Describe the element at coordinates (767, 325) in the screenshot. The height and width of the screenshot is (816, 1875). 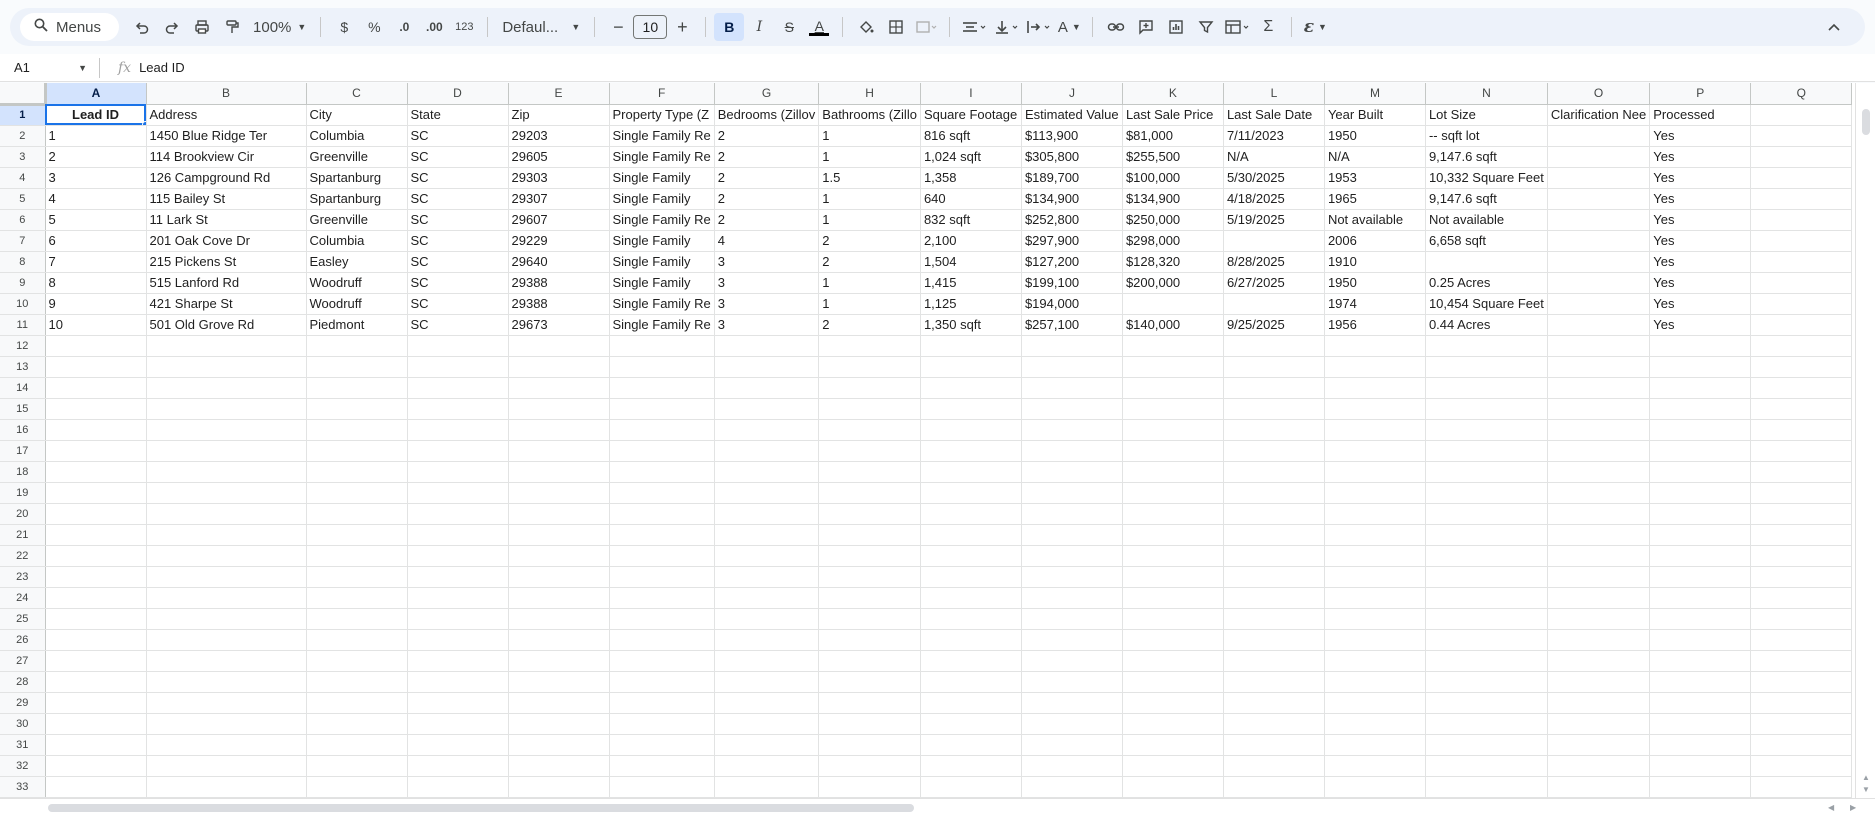
I see `cell: 3` at that location.